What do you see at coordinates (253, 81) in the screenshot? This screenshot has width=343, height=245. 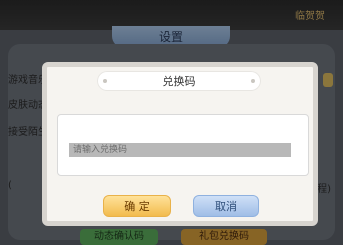 I see `dot-icon` at bounding box center [253, 81].